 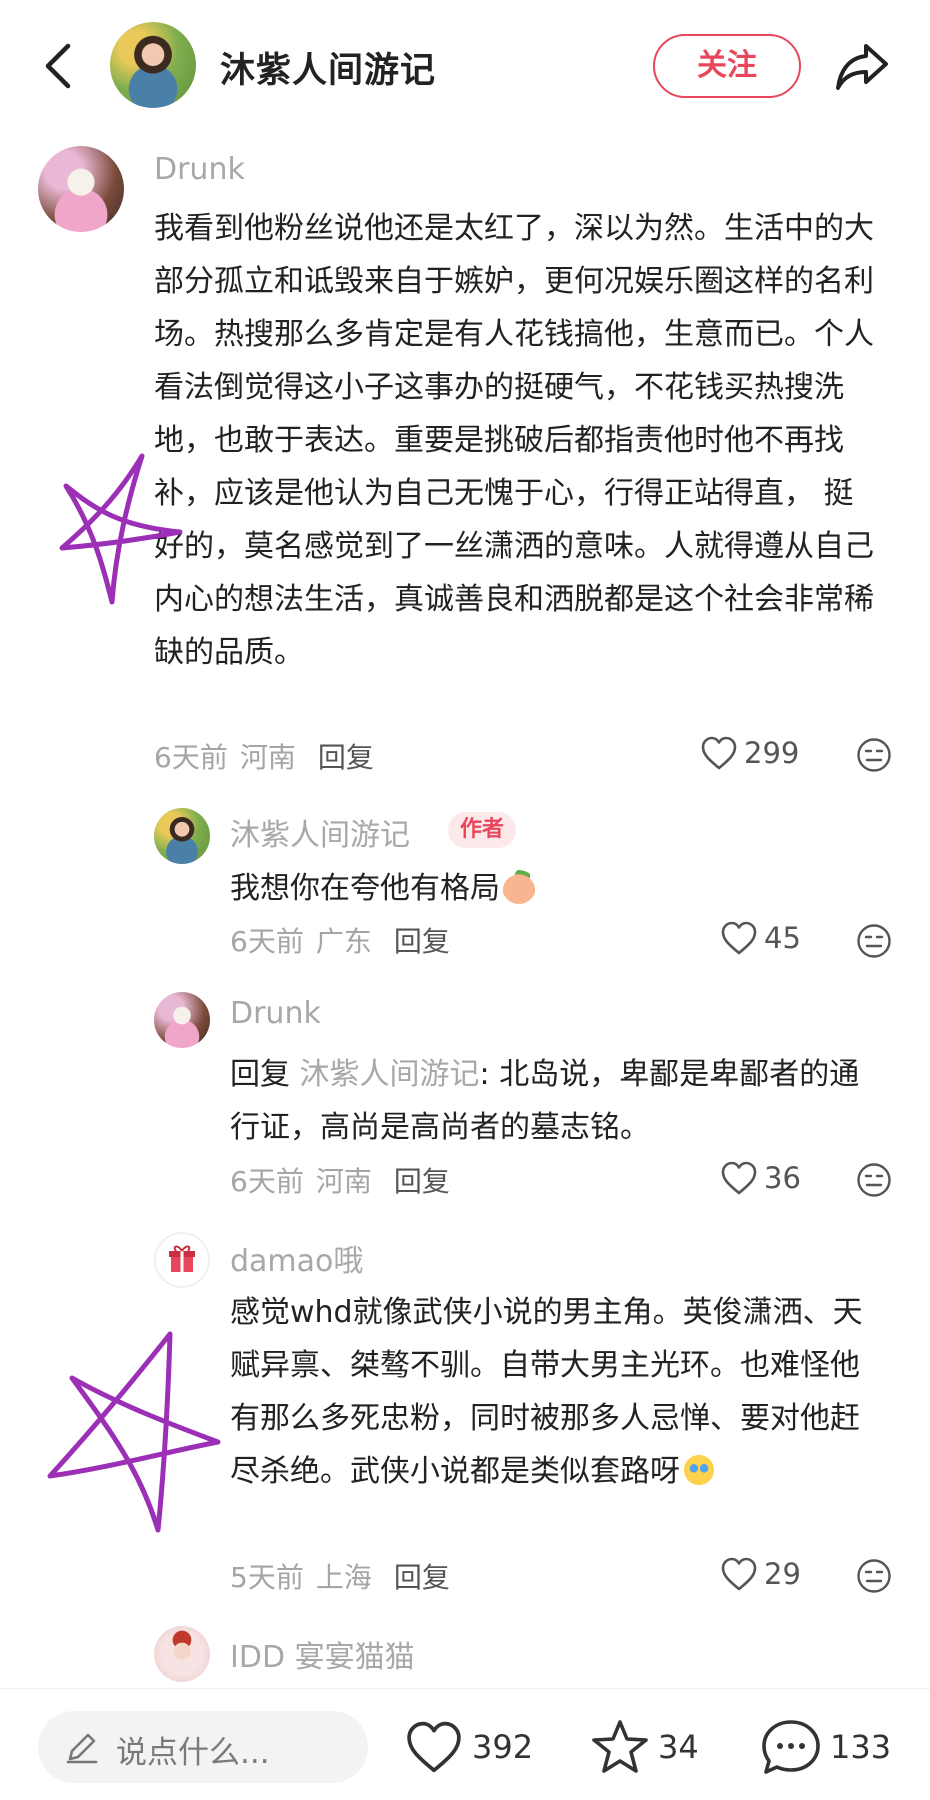 What do you see at coordinates (760, 1178) in the screenshot?
I see `like-button: 36` at bounding box center [760, 1178].